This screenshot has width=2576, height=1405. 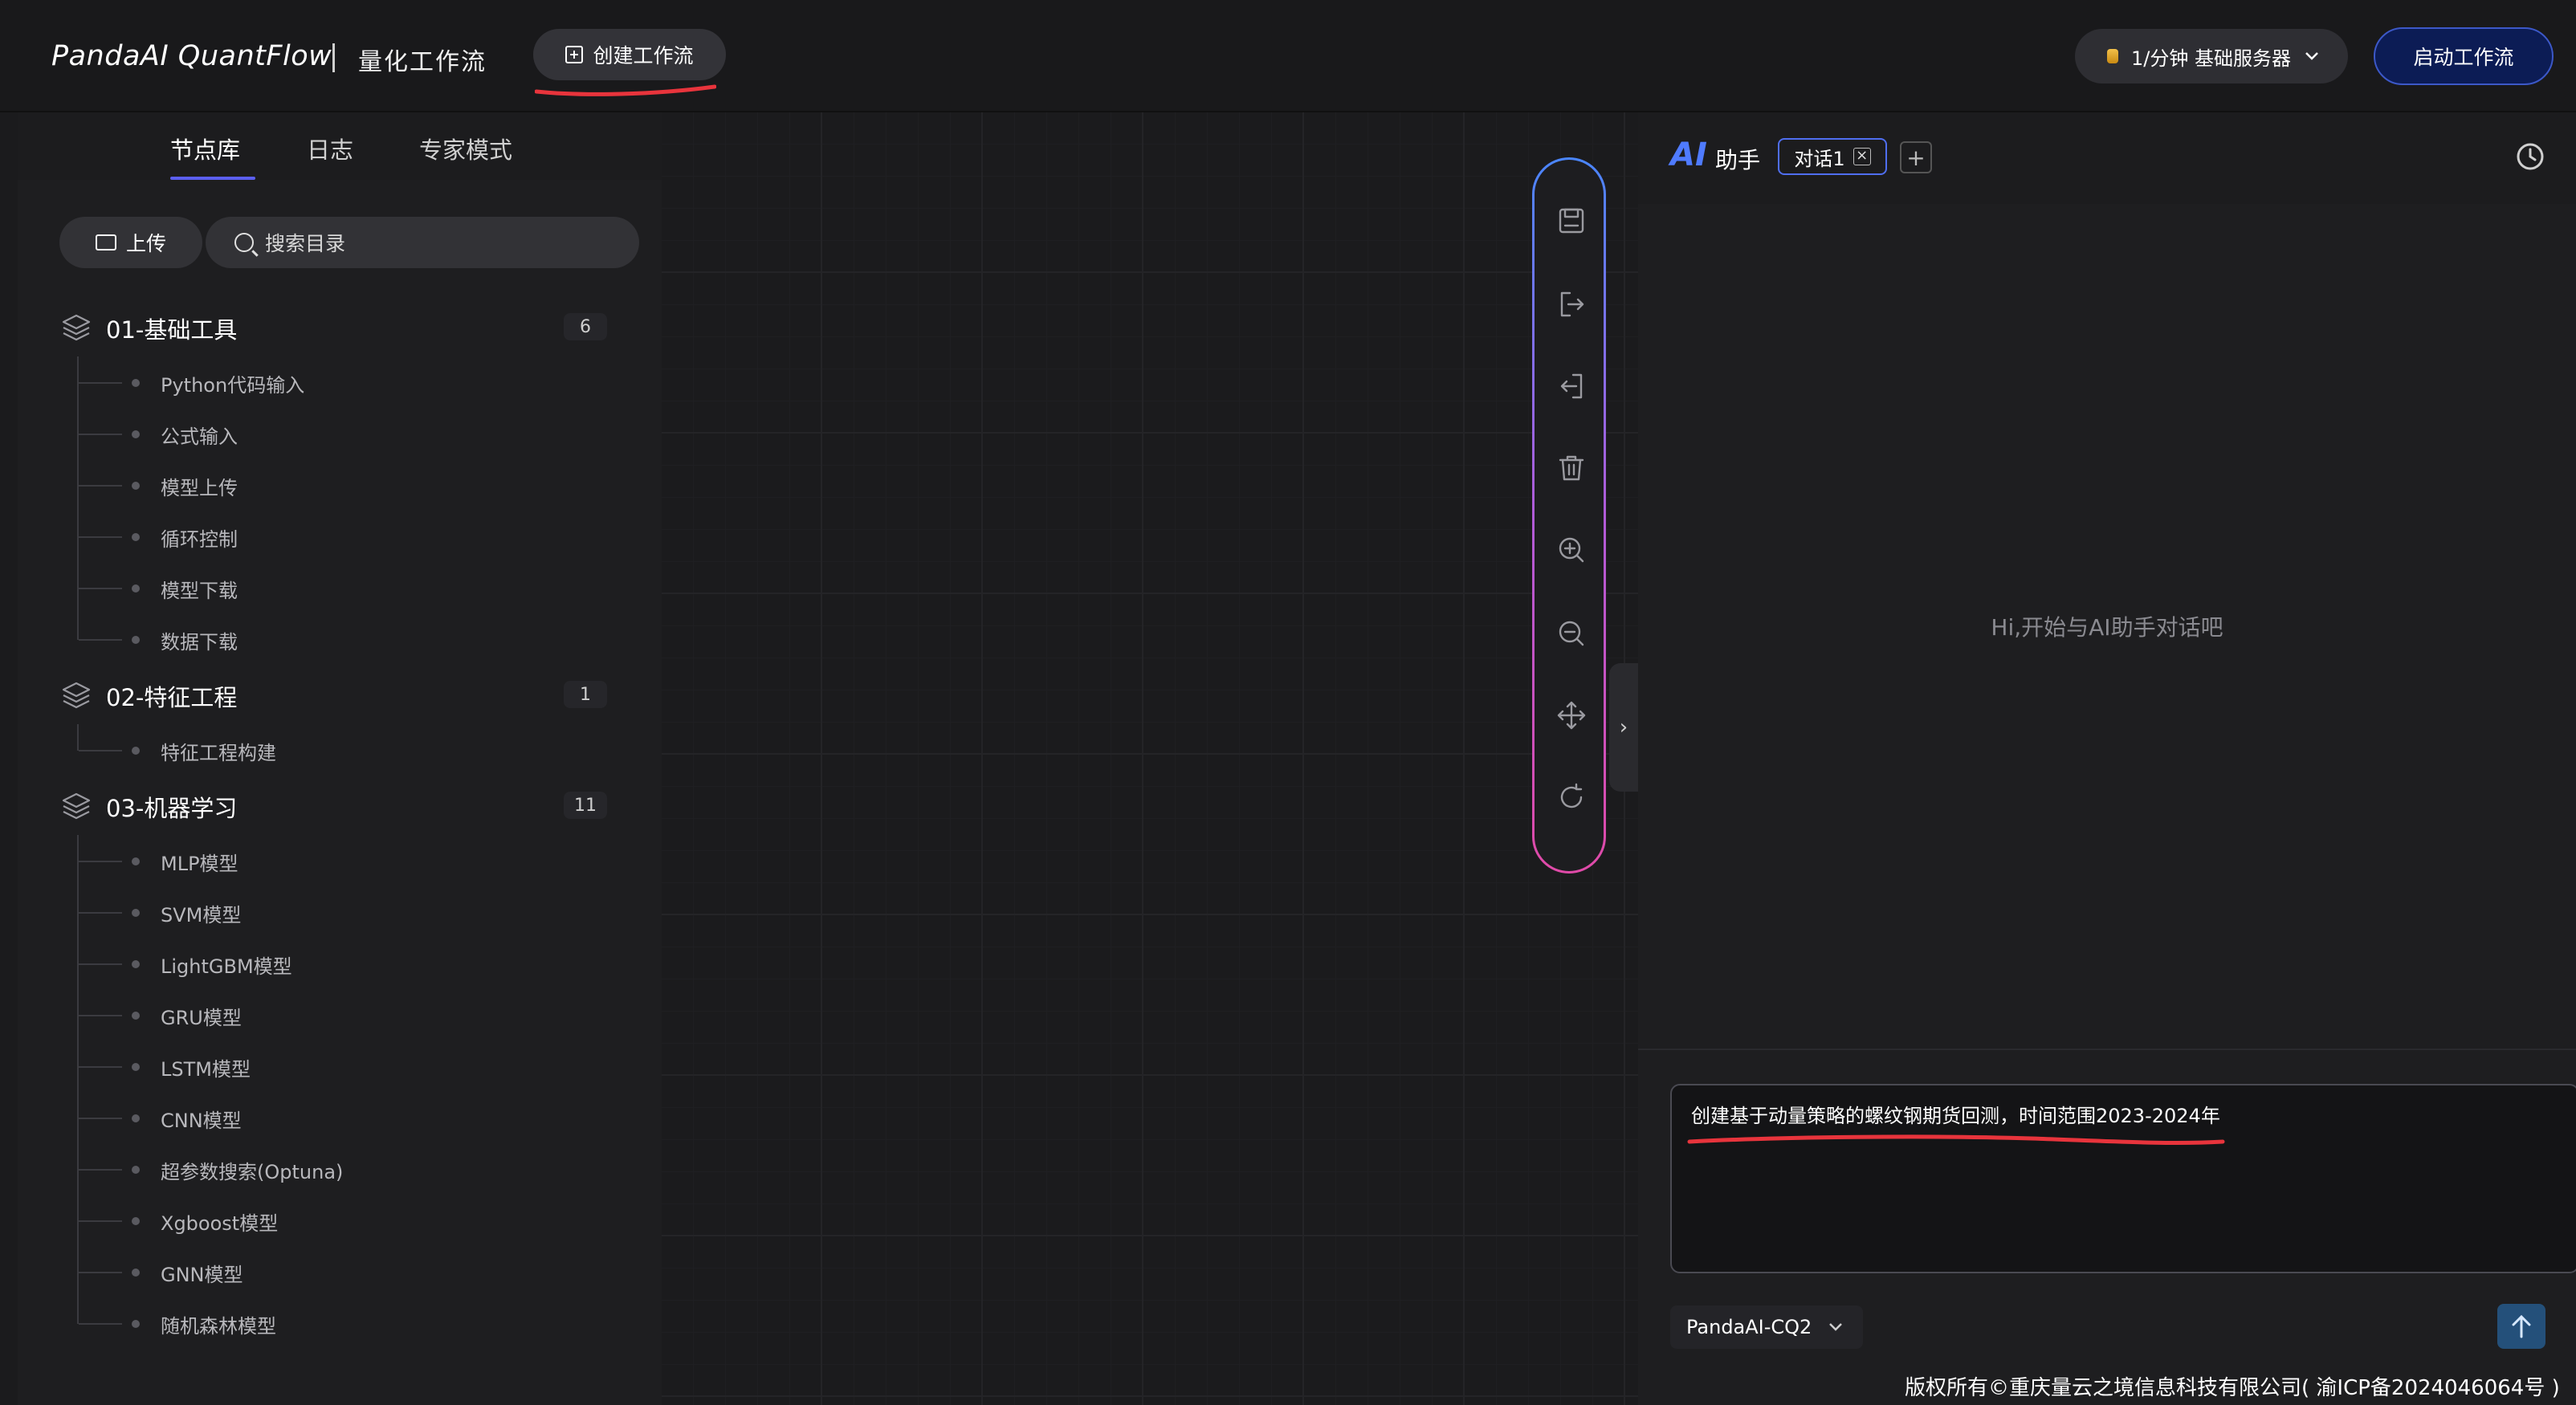 I want to click on conversation-tab: 对话1 ×, so click(x=1832, y=156).